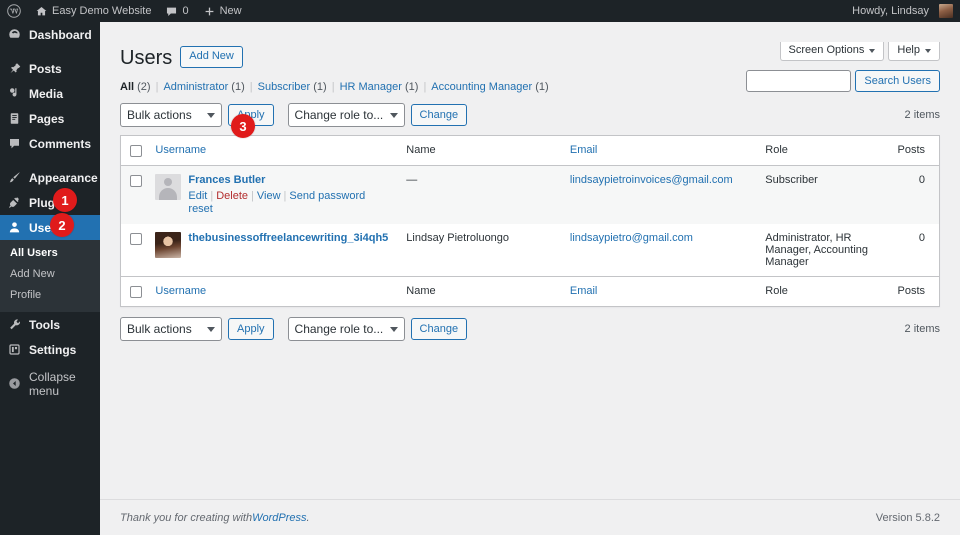  What do you see at coordinates (50, 253) in the screenshot?
I see `submenu-item-all-users: All Users` at bounding box center [50, 253].